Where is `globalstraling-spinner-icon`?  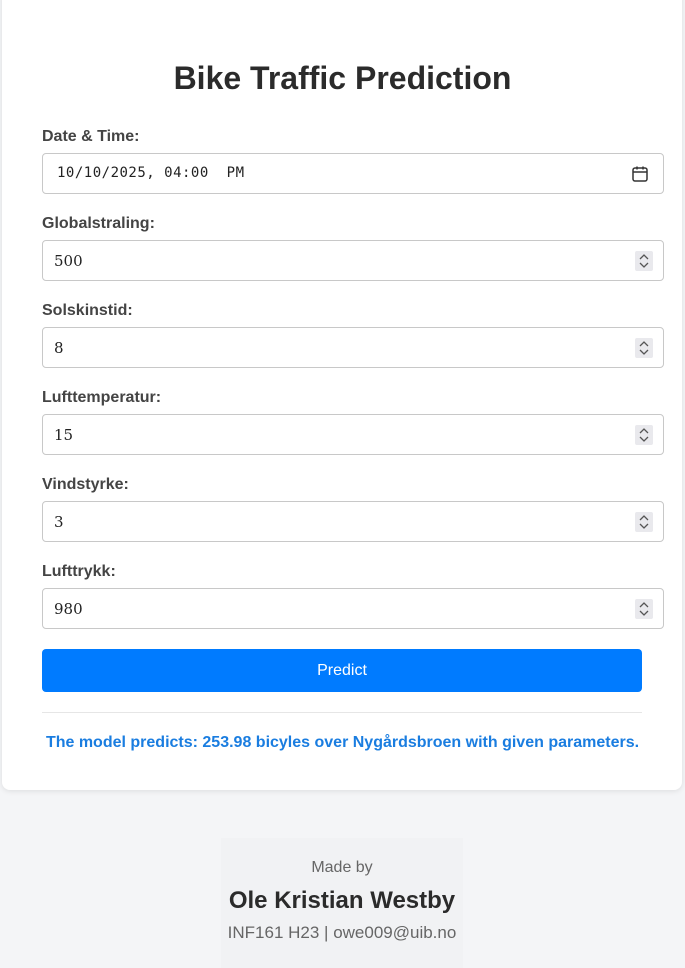
globalstraling-spinner-icon is located at coordinates (644, 261).